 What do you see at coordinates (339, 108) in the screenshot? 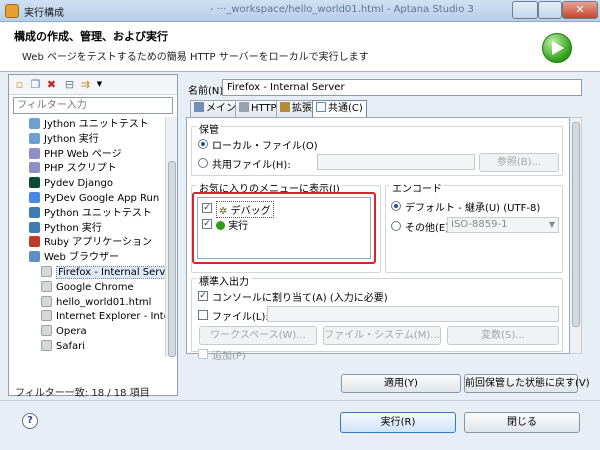
I see `tab-common: 共通(C)` at bounding box center [339, 108].